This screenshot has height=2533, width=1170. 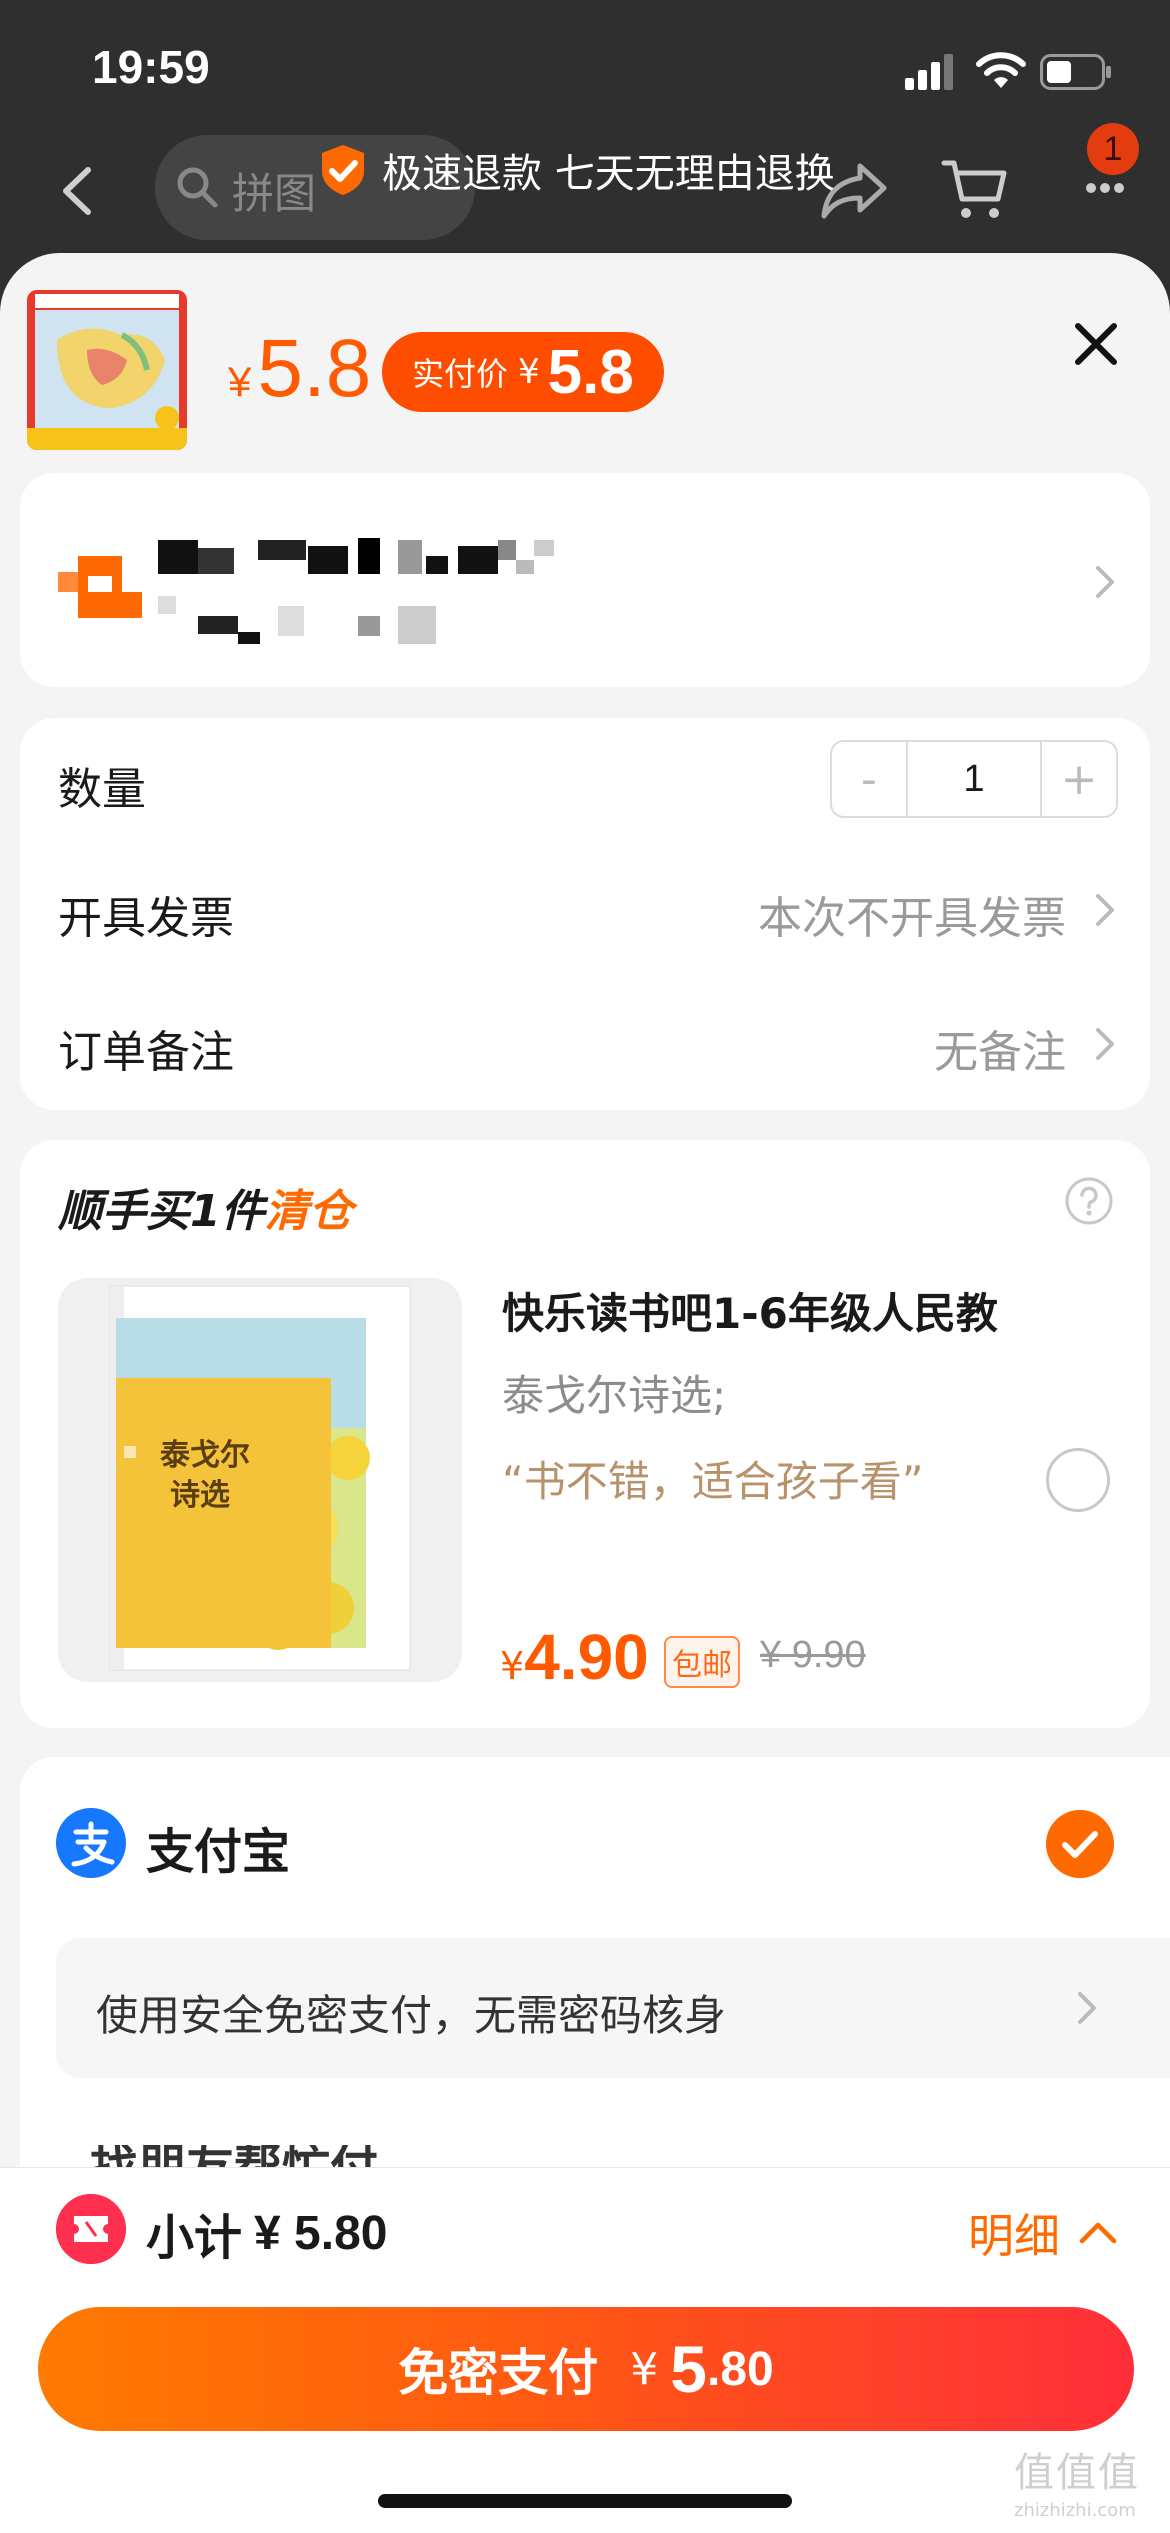 What do you see at coordinates (608, 174) in the screenshot?
I see `refund-banner-text: 极速退款 七天无理由退换` at bounding box center [608, 174].